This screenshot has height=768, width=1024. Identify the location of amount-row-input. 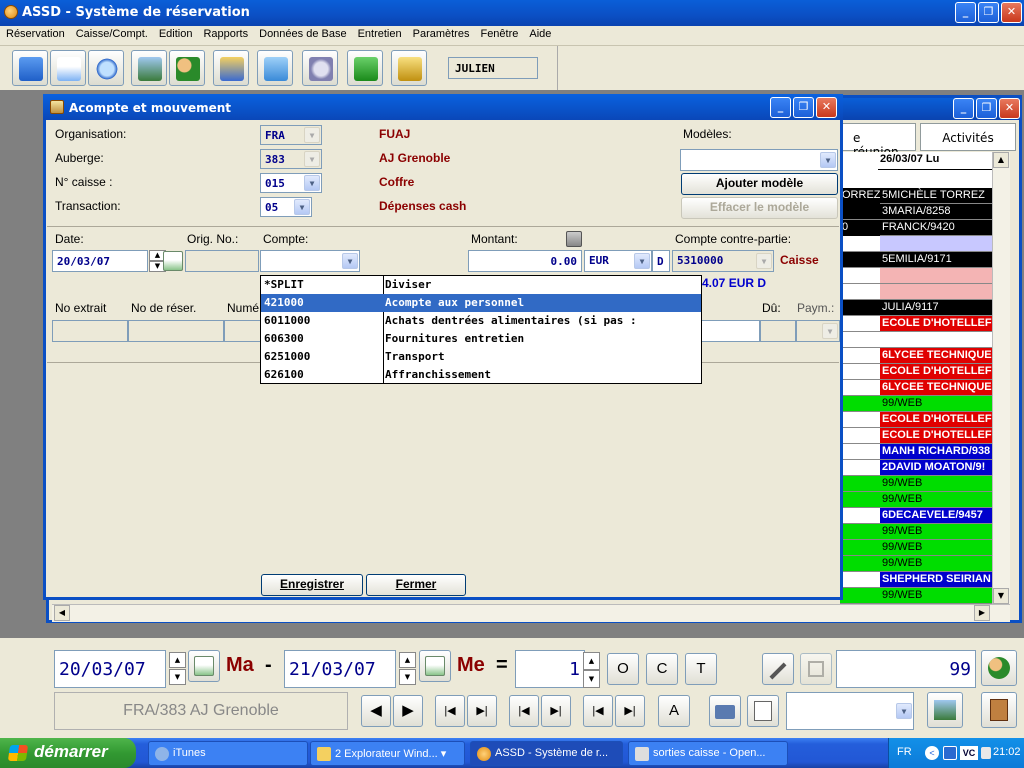
(730, 331).